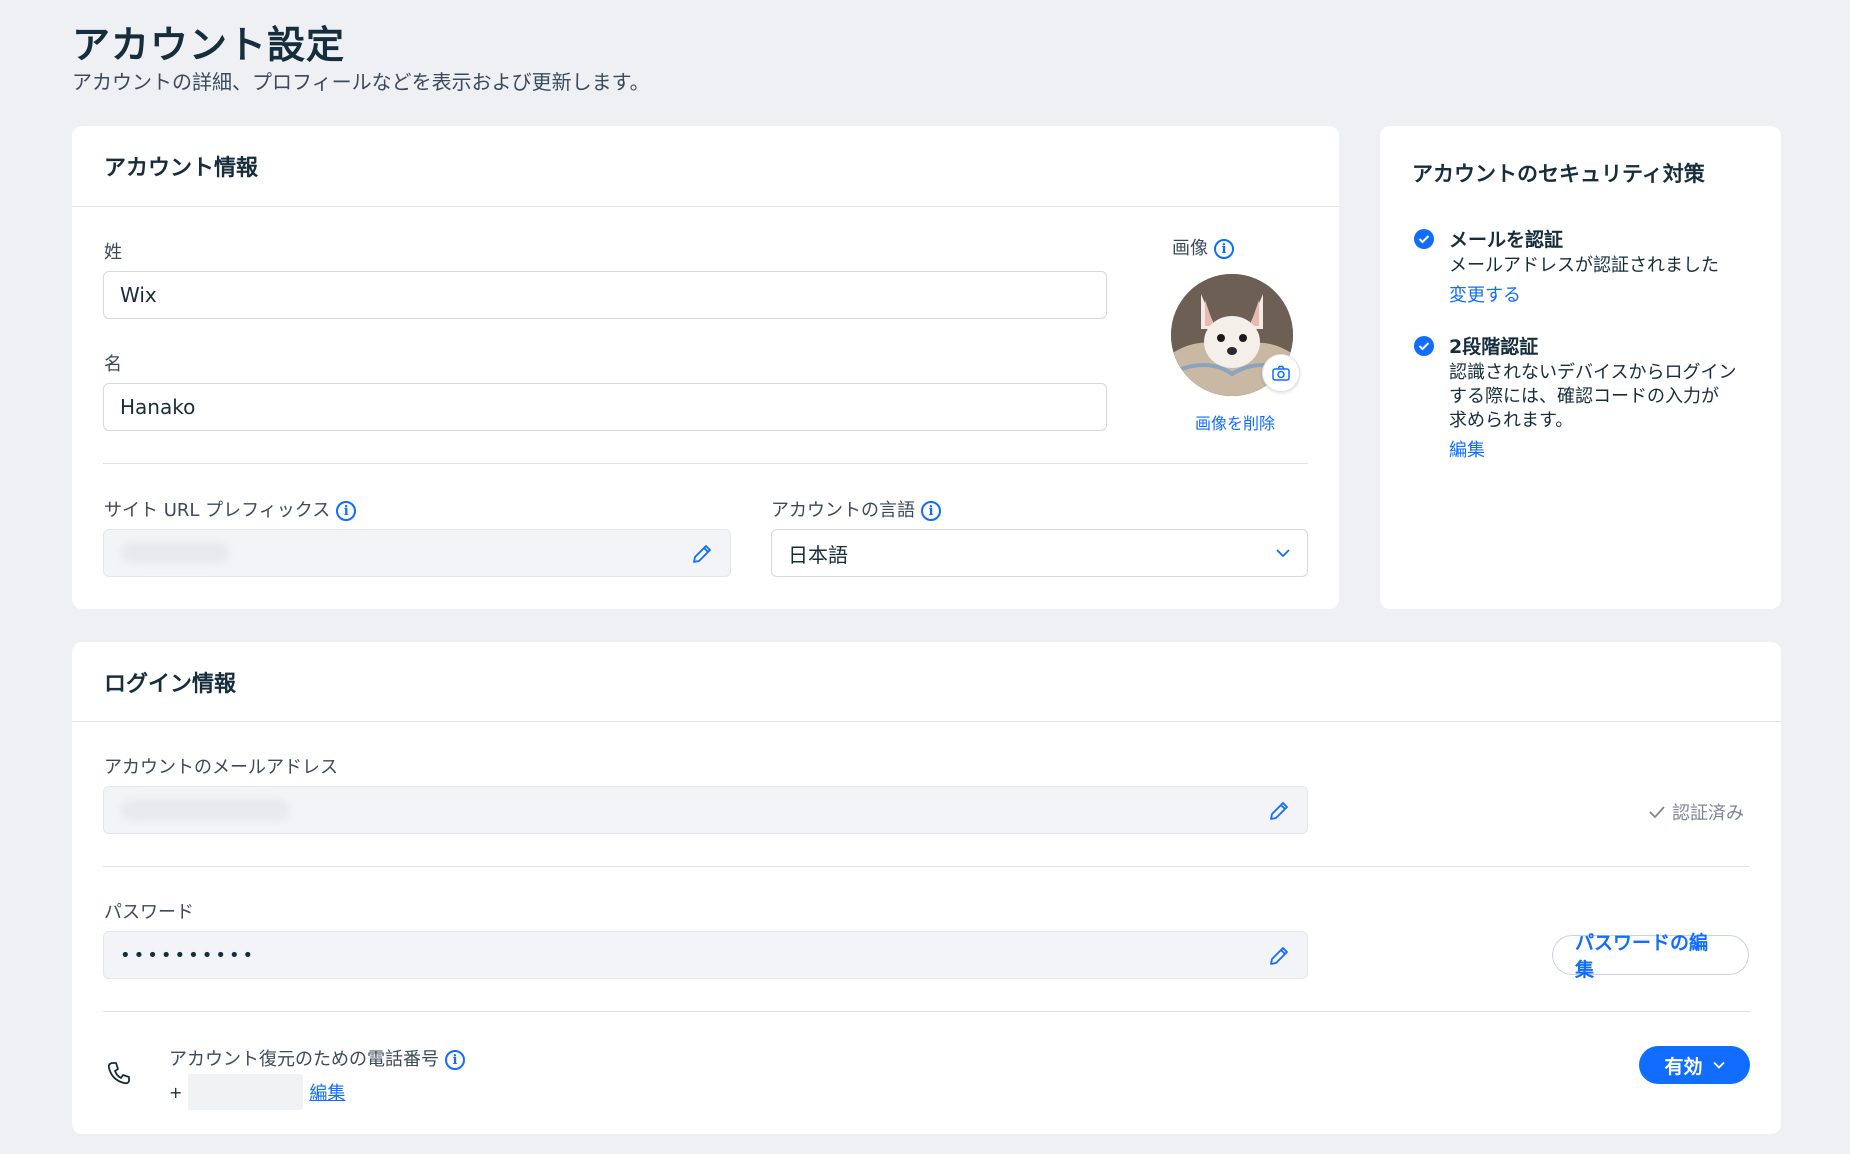 Image resolution: width=1850 pixels, height=1154 pixels. I want to click on login-info-title: ログイン情報, so click(170, 684).